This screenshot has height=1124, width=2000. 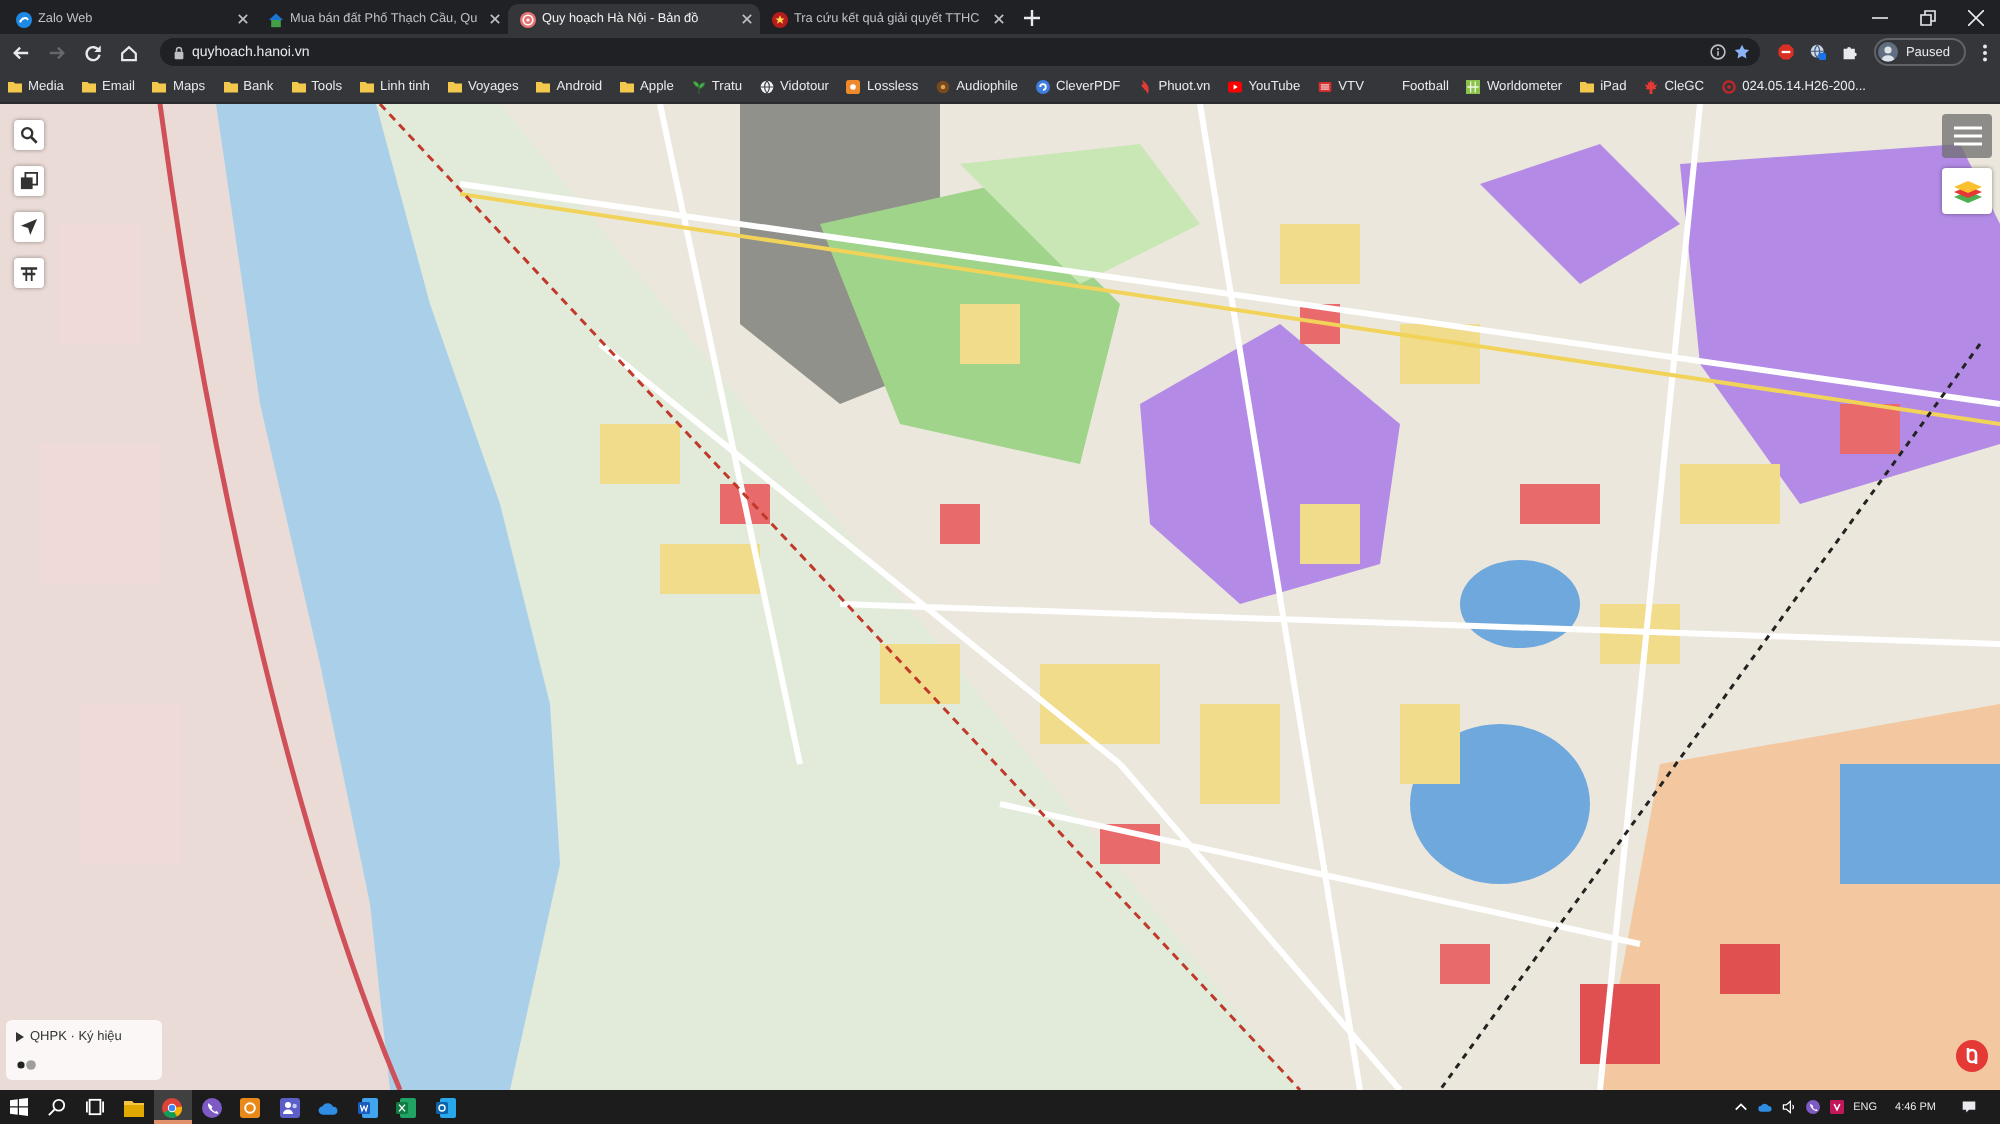 What do you see at coordinates (1473, 86) in the screenshot?
I see `grid-icon` at bounding box center [1473, 86].